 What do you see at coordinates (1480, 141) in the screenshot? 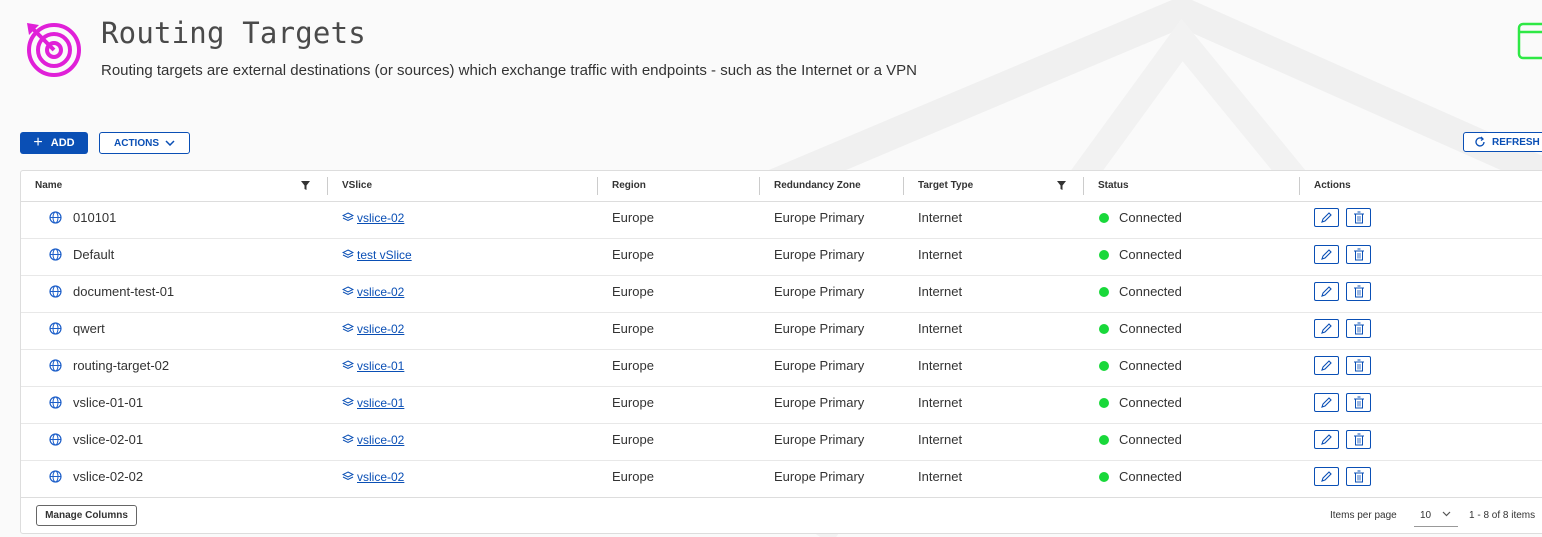
I see `refresh-icon` at bounding box center [1480, 141].